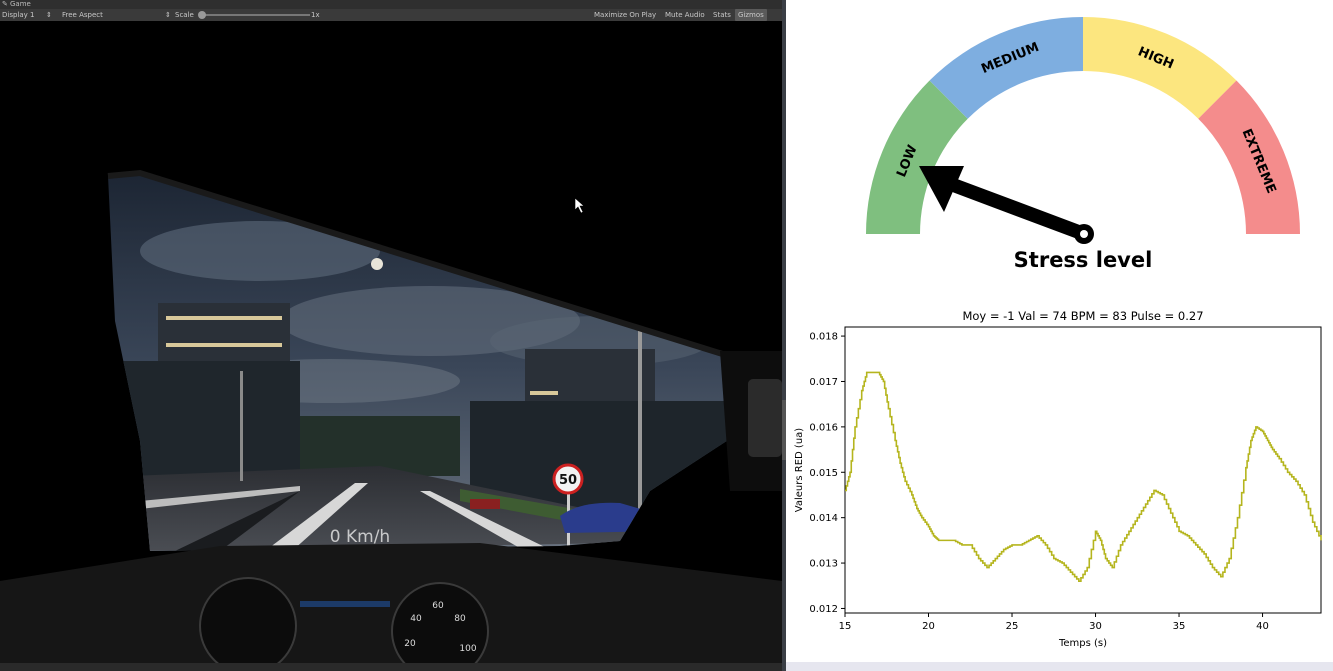 This screenshot has height=671, width=1333. I want to click on display-chevron-icon: ⇕, so click(49, 15).